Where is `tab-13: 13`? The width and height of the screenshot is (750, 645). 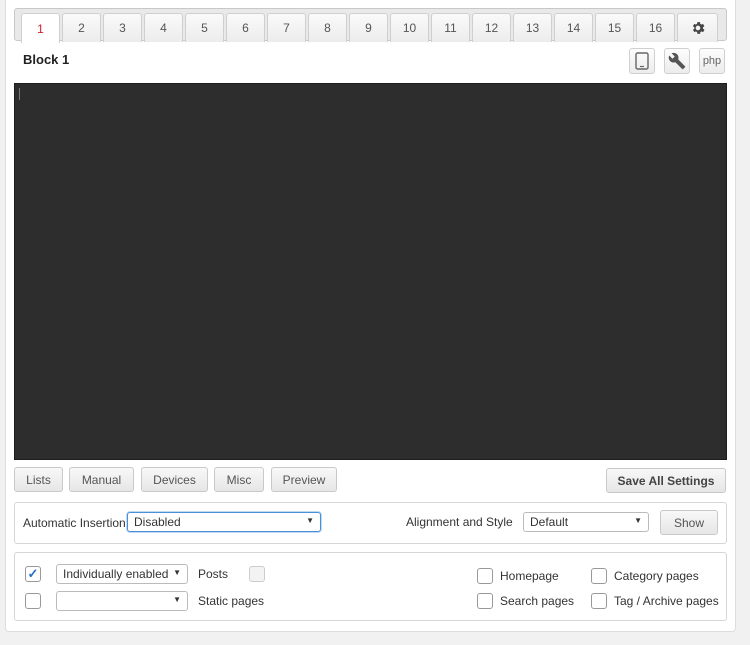
tab-13: 13 is located at coordinates (532, 27).